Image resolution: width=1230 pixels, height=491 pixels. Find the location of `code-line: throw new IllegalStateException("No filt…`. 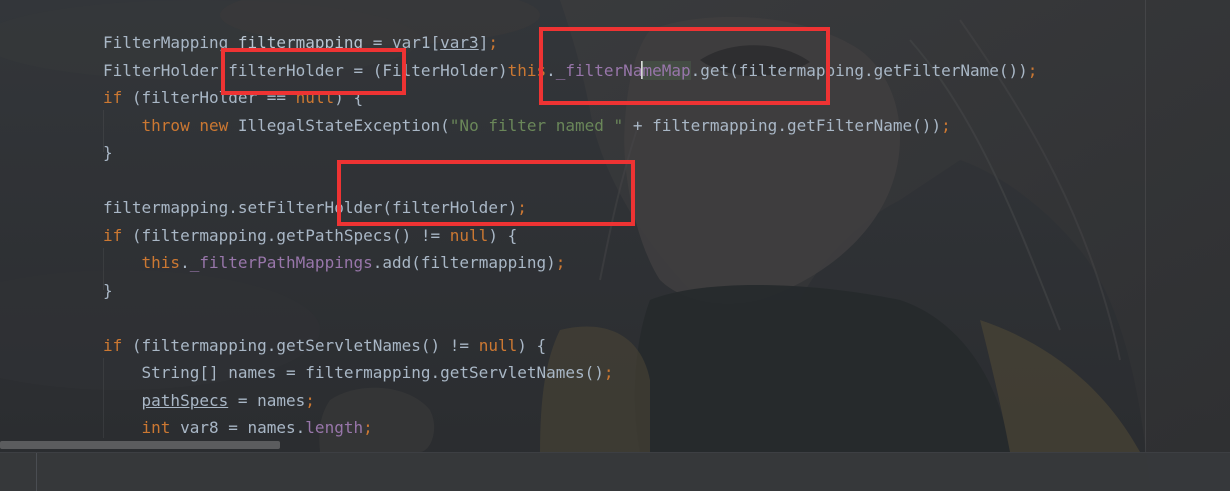

code-line: throw new IllegalStateException("No filt… is located at coordinates (527, 125).